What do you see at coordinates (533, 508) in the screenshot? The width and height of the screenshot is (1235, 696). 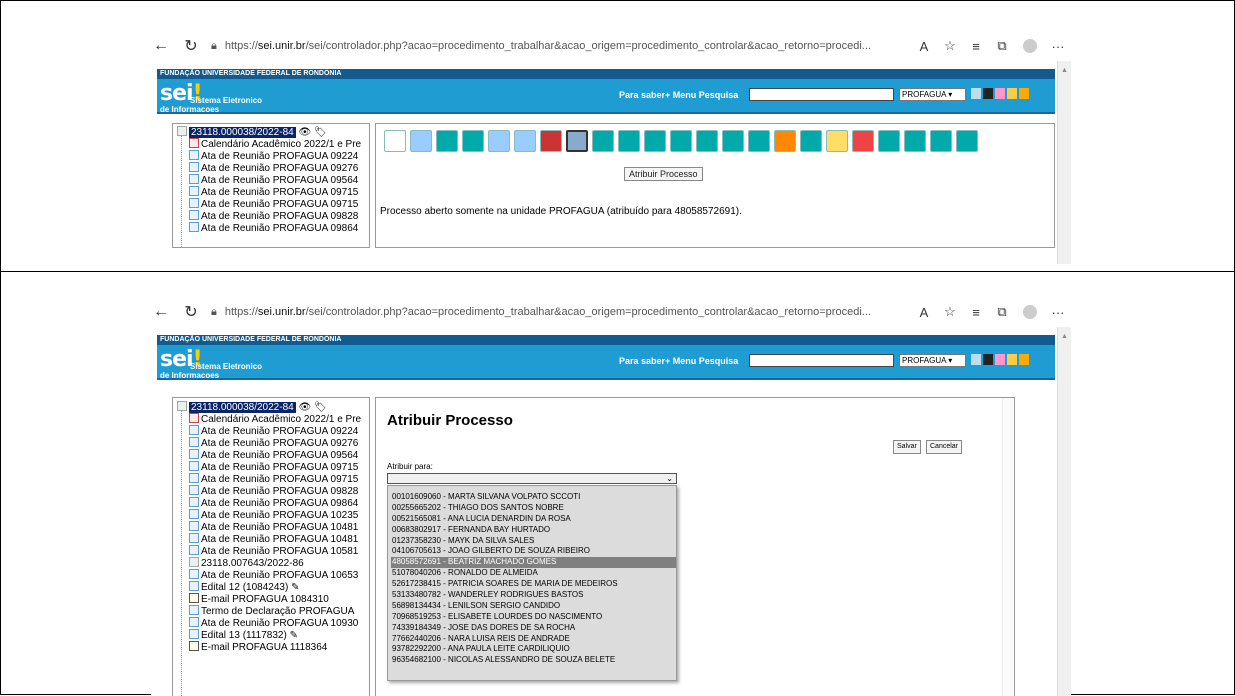 I see `dropdown-option: 00255665202 - THIAGO DOS SANTOS NOBRE` at bounding box center [533, 508].